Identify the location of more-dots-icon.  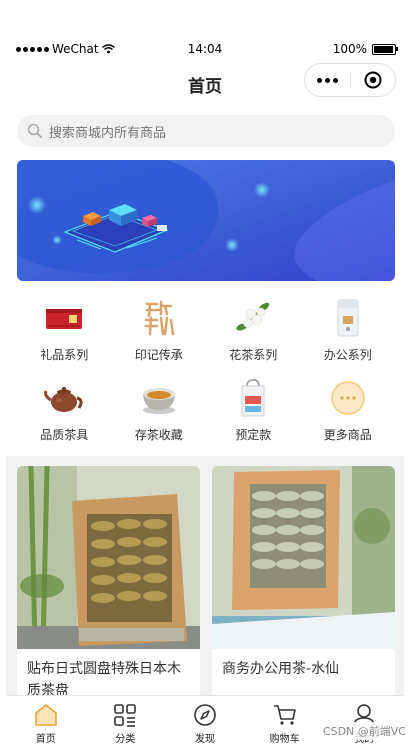
(348, 398).